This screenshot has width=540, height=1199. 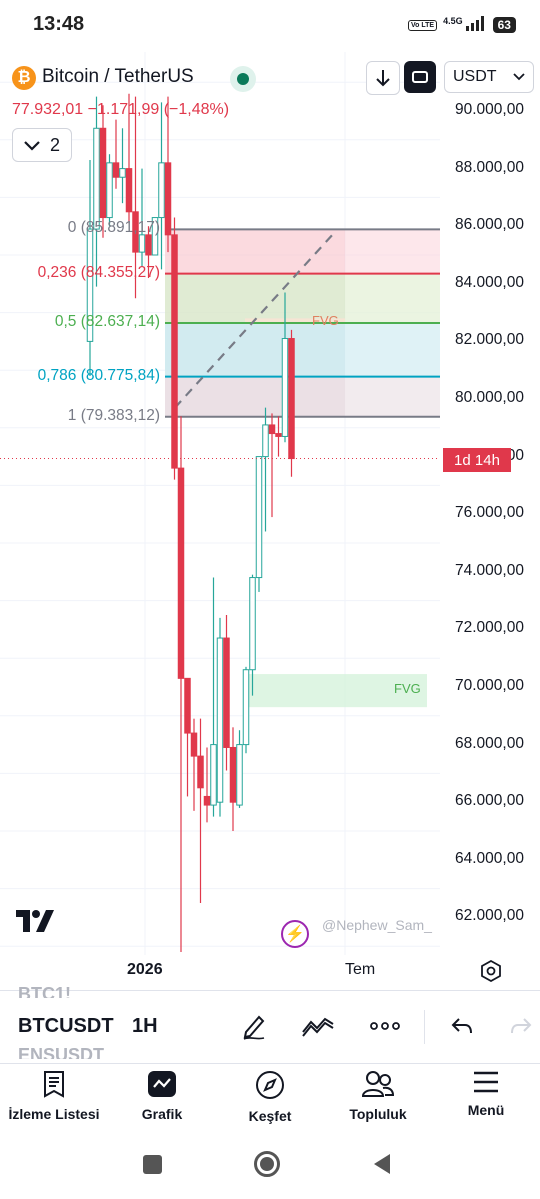 I want to click on price-axis-label: 76.000,00, so click(x=489, y=513).